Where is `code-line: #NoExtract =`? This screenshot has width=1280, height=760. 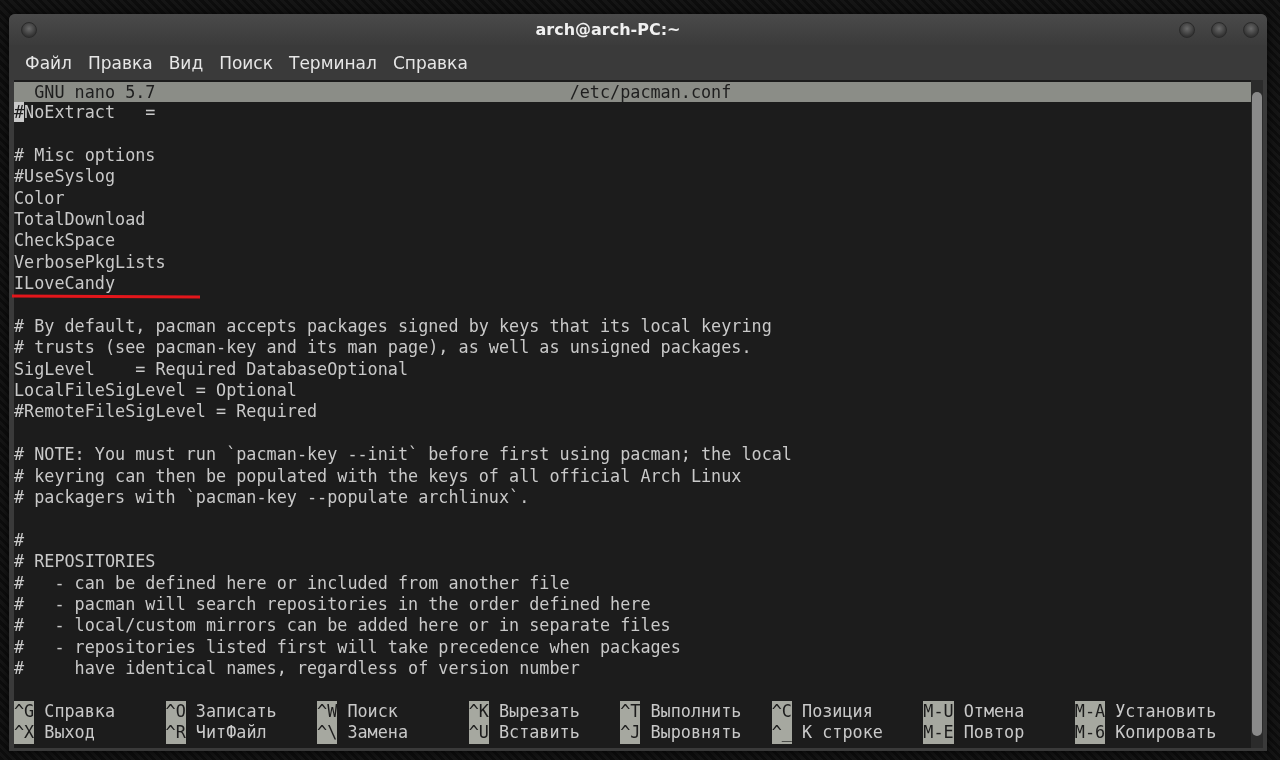 code-line: #NoExtract = is located at coordinates (85, 112).